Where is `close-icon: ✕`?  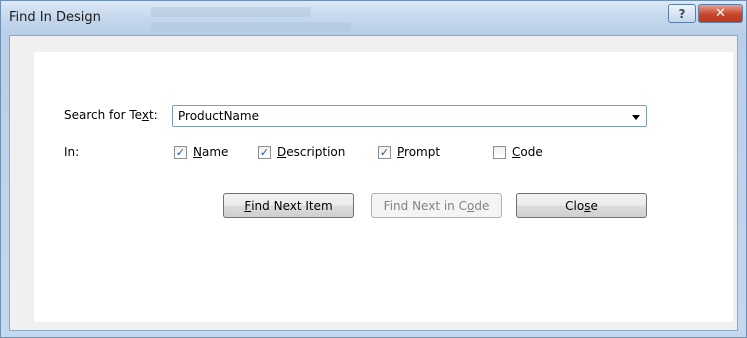 close-icon: ✕ is located at coordinates (720, 13).